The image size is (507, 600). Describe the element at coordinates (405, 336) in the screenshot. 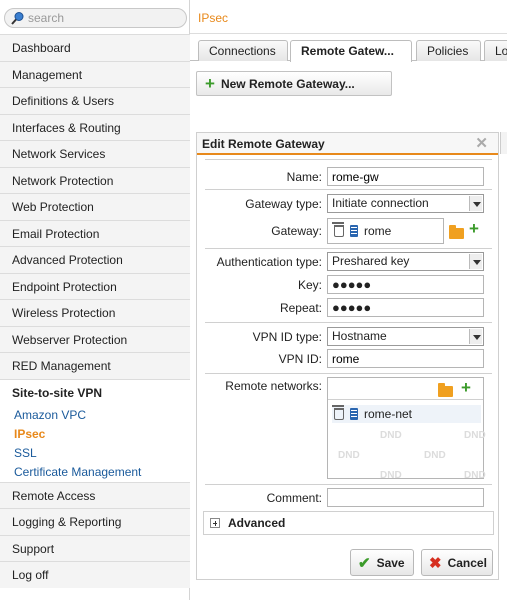

I see `vpn-id-type-select: Hostname` at that location.